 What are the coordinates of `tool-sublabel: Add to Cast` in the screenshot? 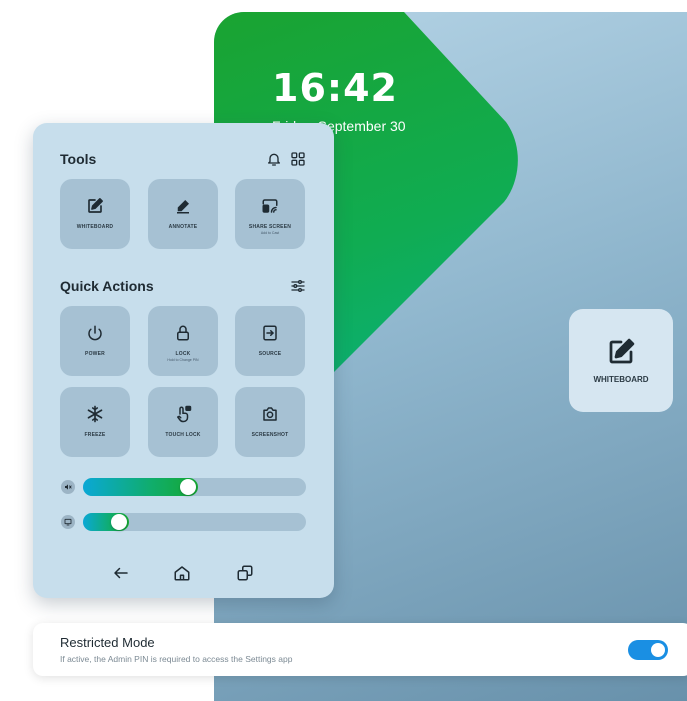 It's located at (270, 233).